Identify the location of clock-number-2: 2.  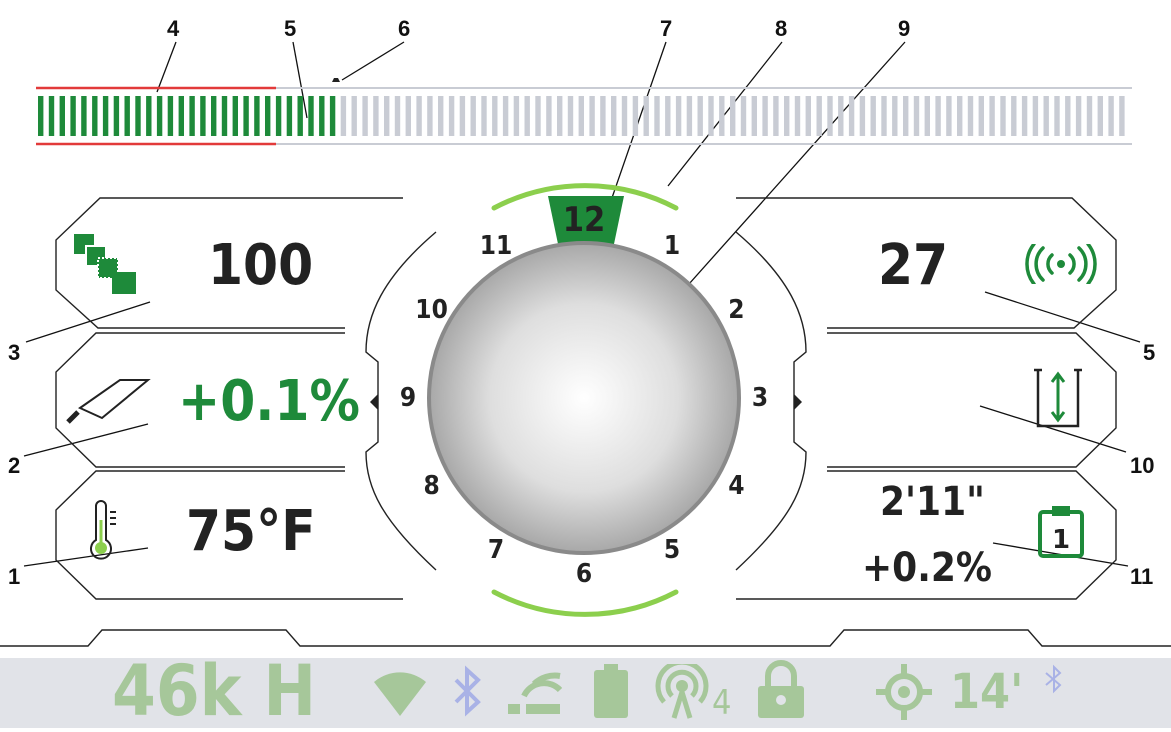
(736, 310).